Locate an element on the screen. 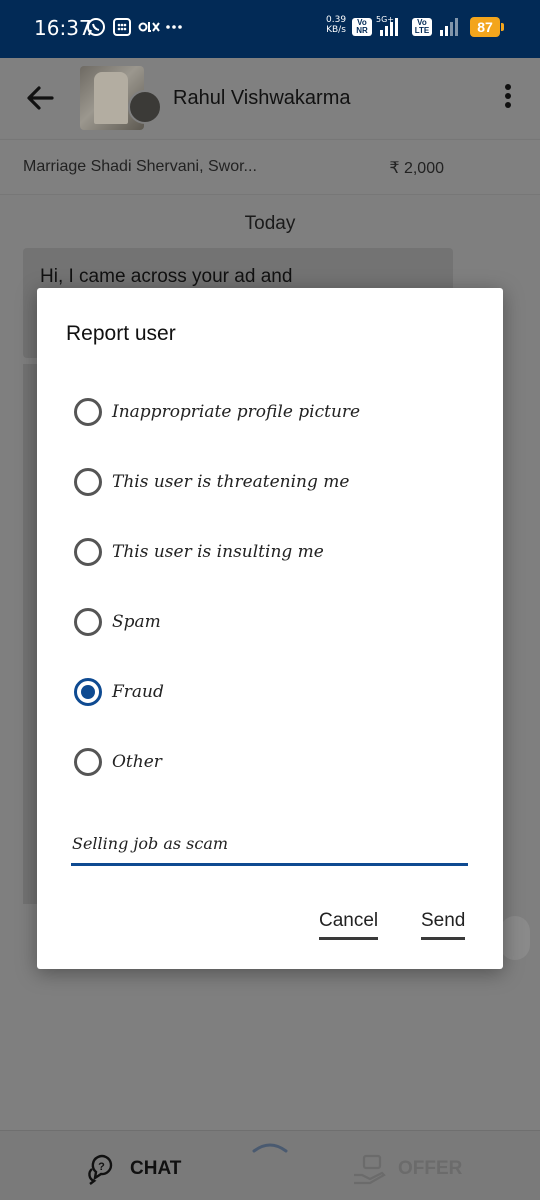 The width and height of the screenshot is (540, 1200). ad-summary-bar: Marriage Shadi Shervani, Swor... ₹ 2,000 is located at coordinates (270, 167).